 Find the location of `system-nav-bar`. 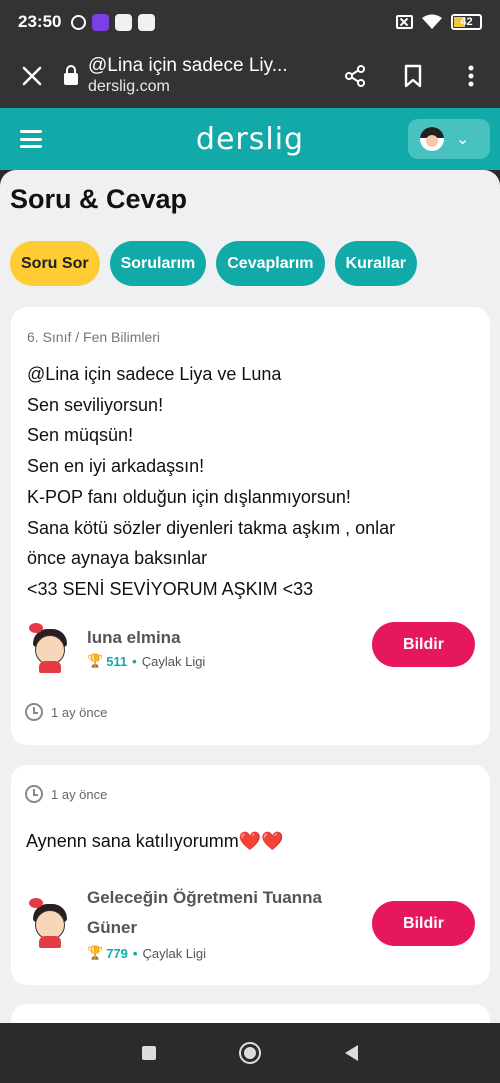

system-nav-bar is located at coordinates (250, 1053).